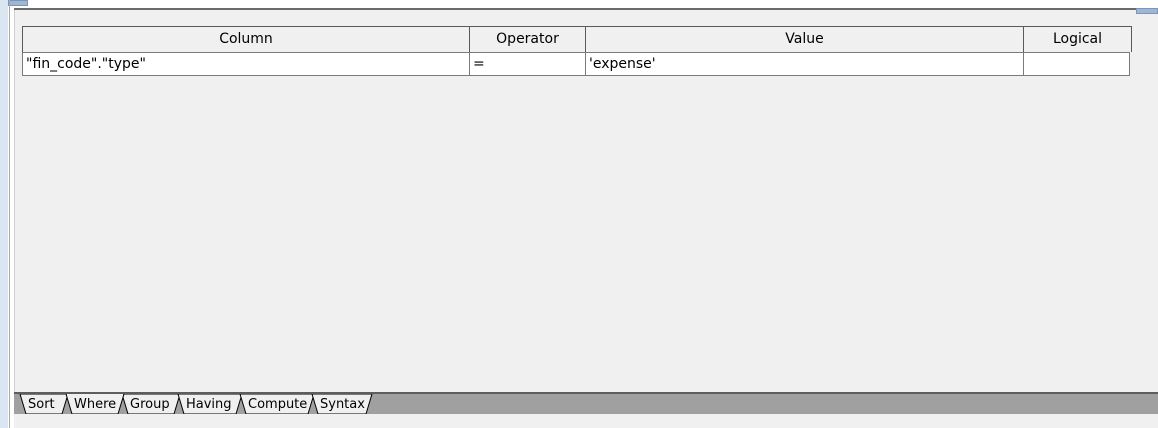 This screenshot has width=1158, height=428. What do you see at coordinates (586, 9) in the screenshot?
I see `panel-top-border` at bounding box center [586, 9].